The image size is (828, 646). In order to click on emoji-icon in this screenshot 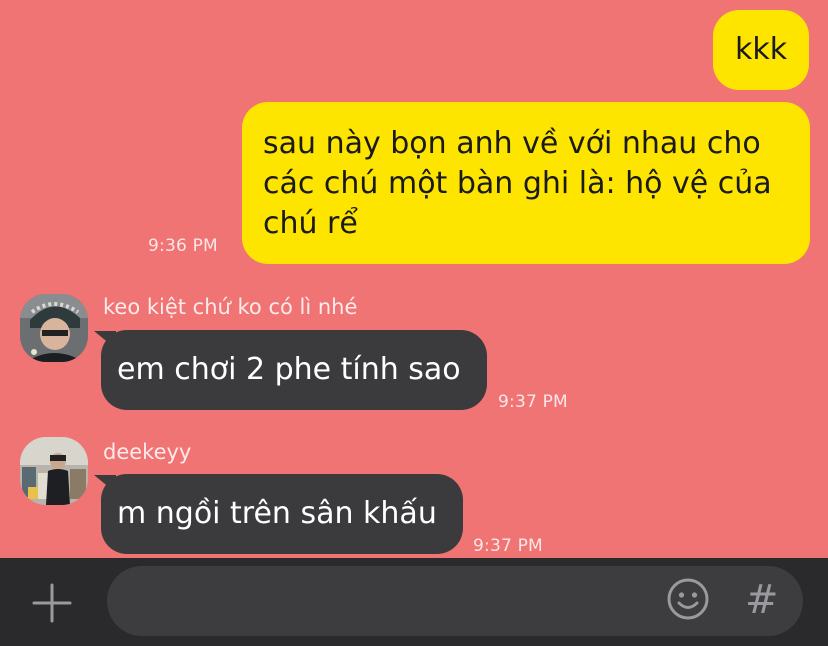, I will do `click(688, 599)`.